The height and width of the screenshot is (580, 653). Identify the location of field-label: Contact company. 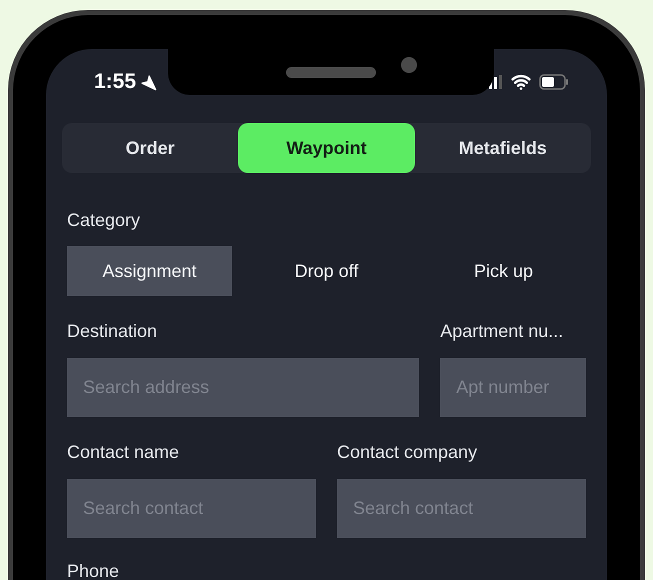
(407, 452).